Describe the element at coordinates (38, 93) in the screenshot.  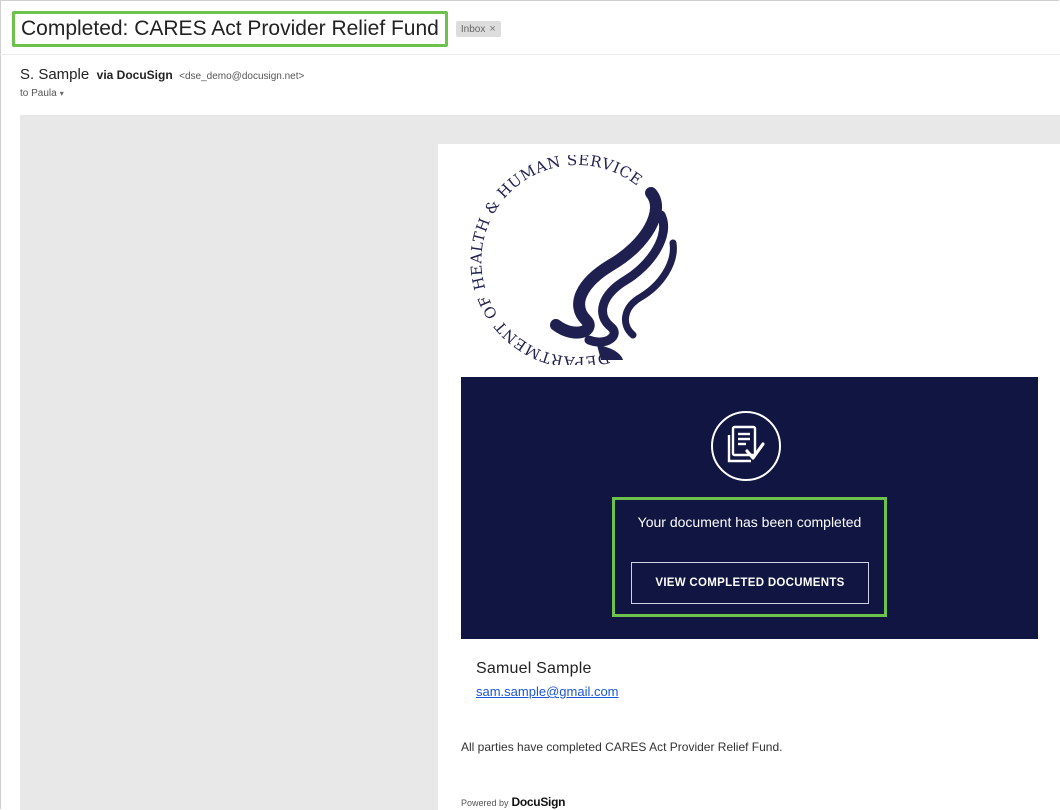
I see `recipient-text: to Paula` at that location.